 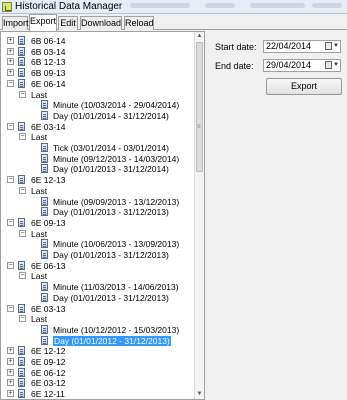 I want to click on tree-item-label: Day (01/01/2013 - 31/12/2014), so click(x=111, y=169).